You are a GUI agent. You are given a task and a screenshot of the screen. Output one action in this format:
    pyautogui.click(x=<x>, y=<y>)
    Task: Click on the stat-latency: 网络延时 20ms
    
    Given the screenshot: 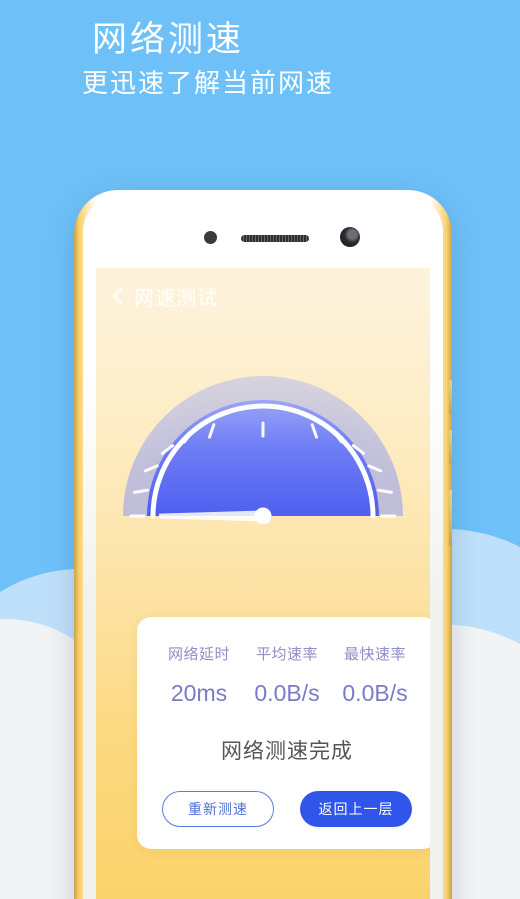 What is the action you would take?
    pyautogui.click(x=199, y=675)
    